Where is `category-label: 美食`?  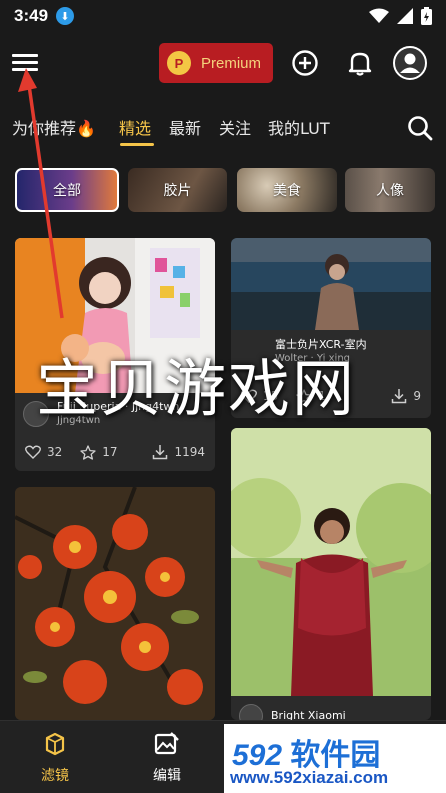 category-label: 美食 is located at coordinates (287, 191).